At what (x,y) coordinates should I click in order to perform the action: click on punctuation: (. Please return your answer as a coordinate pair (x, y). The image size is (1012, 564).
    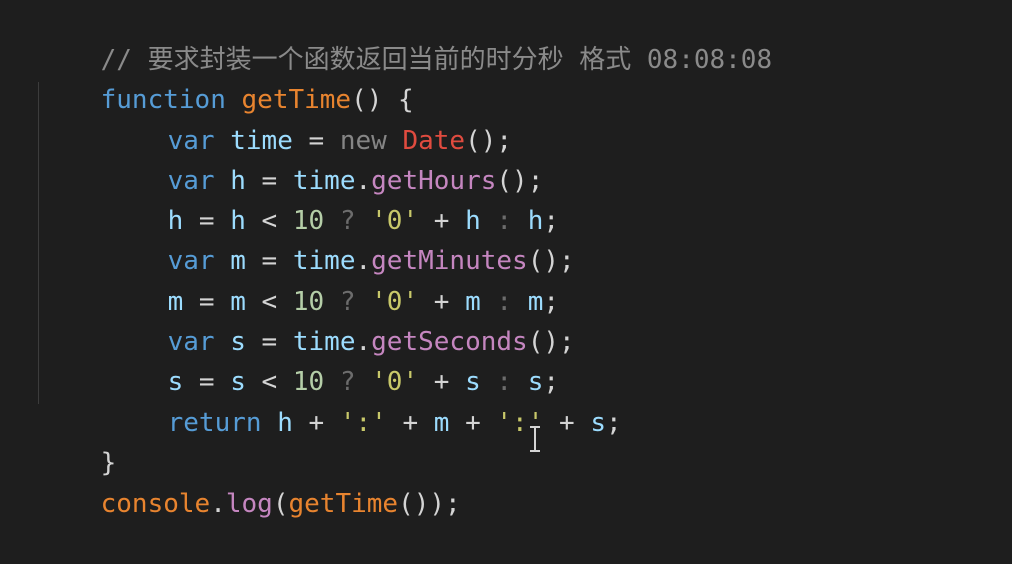
    Looking at the image, I should click on (280, 504).